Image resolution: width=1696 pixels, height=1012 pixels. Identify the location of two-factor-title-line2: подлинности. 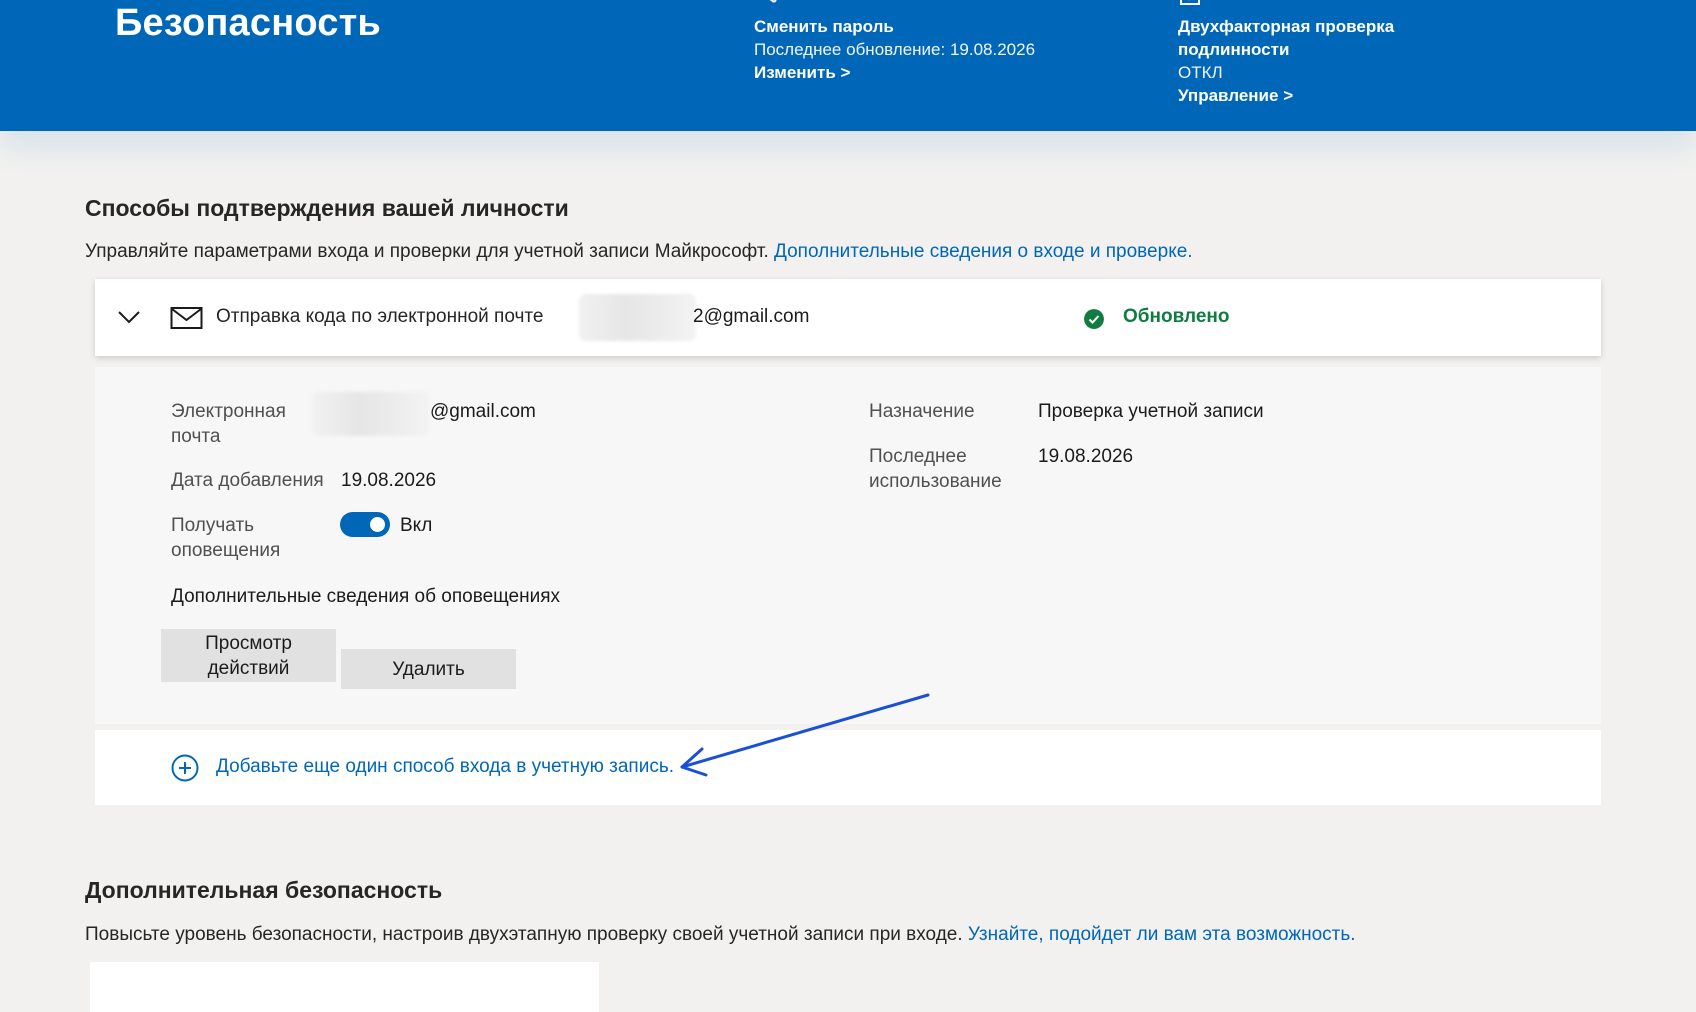
(1234, 49).